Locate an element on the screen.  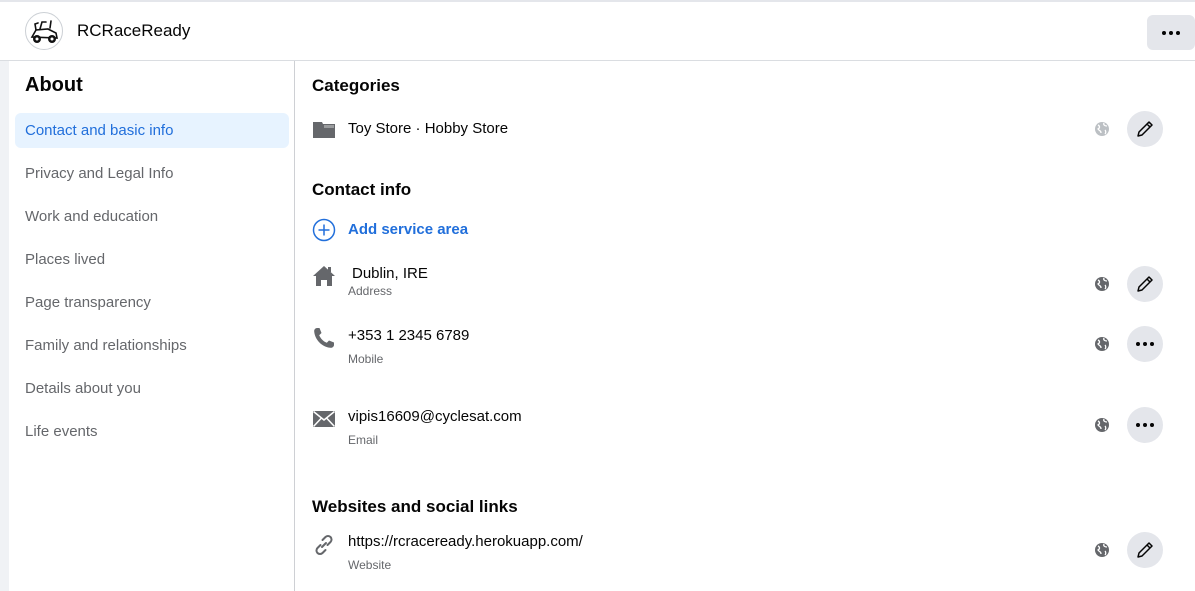
sidebar-item-family-relationships: Family and relationships is located at coordinates (152, 345).